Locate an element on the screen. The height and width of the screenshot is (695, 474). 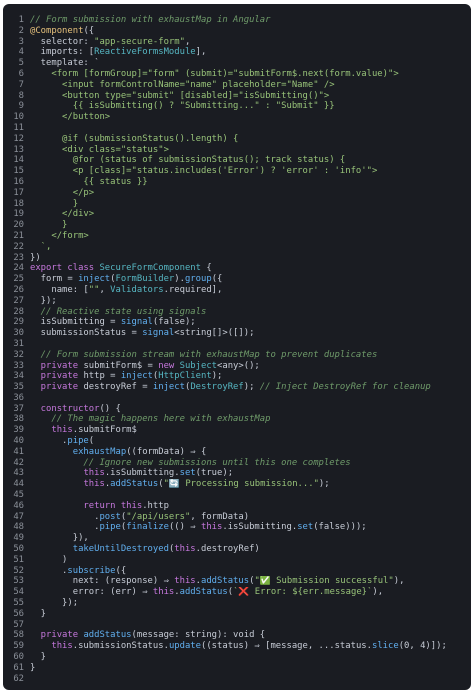
code-line: 19 </div> is located at coordinates (237, 214).